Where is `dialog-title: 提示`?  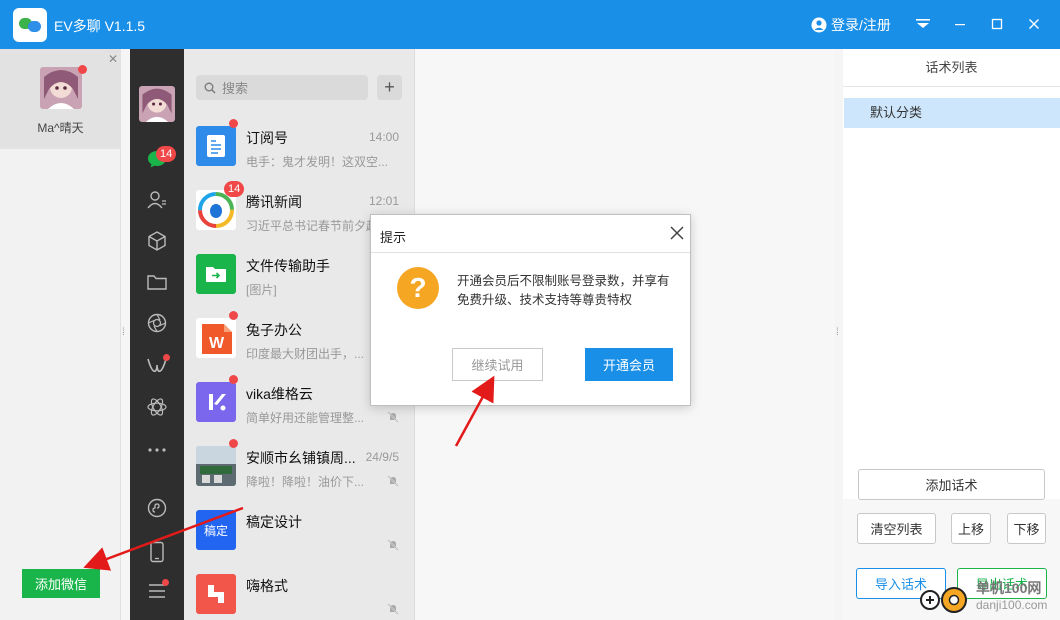
dialog-title: 提示 is located at coordinates (393, 237).